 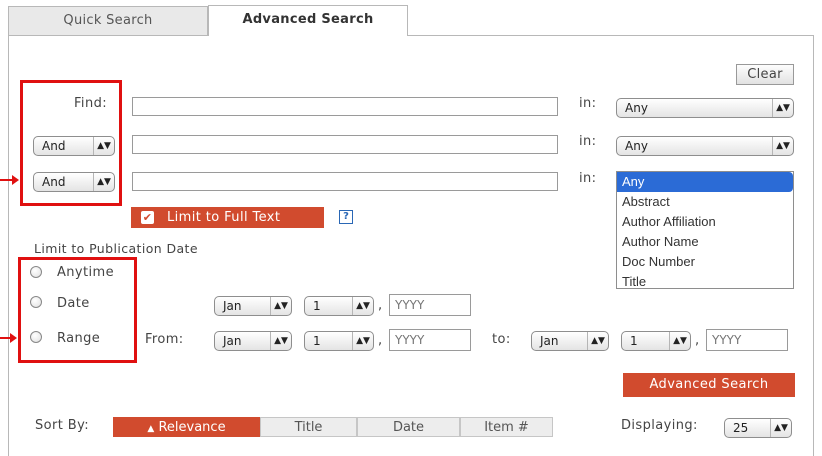 What do you see at coordinates (656, 341) in the screenshot?
I see `range-to-day-select: 1 ▲▼` at bounding box center [656, 341].